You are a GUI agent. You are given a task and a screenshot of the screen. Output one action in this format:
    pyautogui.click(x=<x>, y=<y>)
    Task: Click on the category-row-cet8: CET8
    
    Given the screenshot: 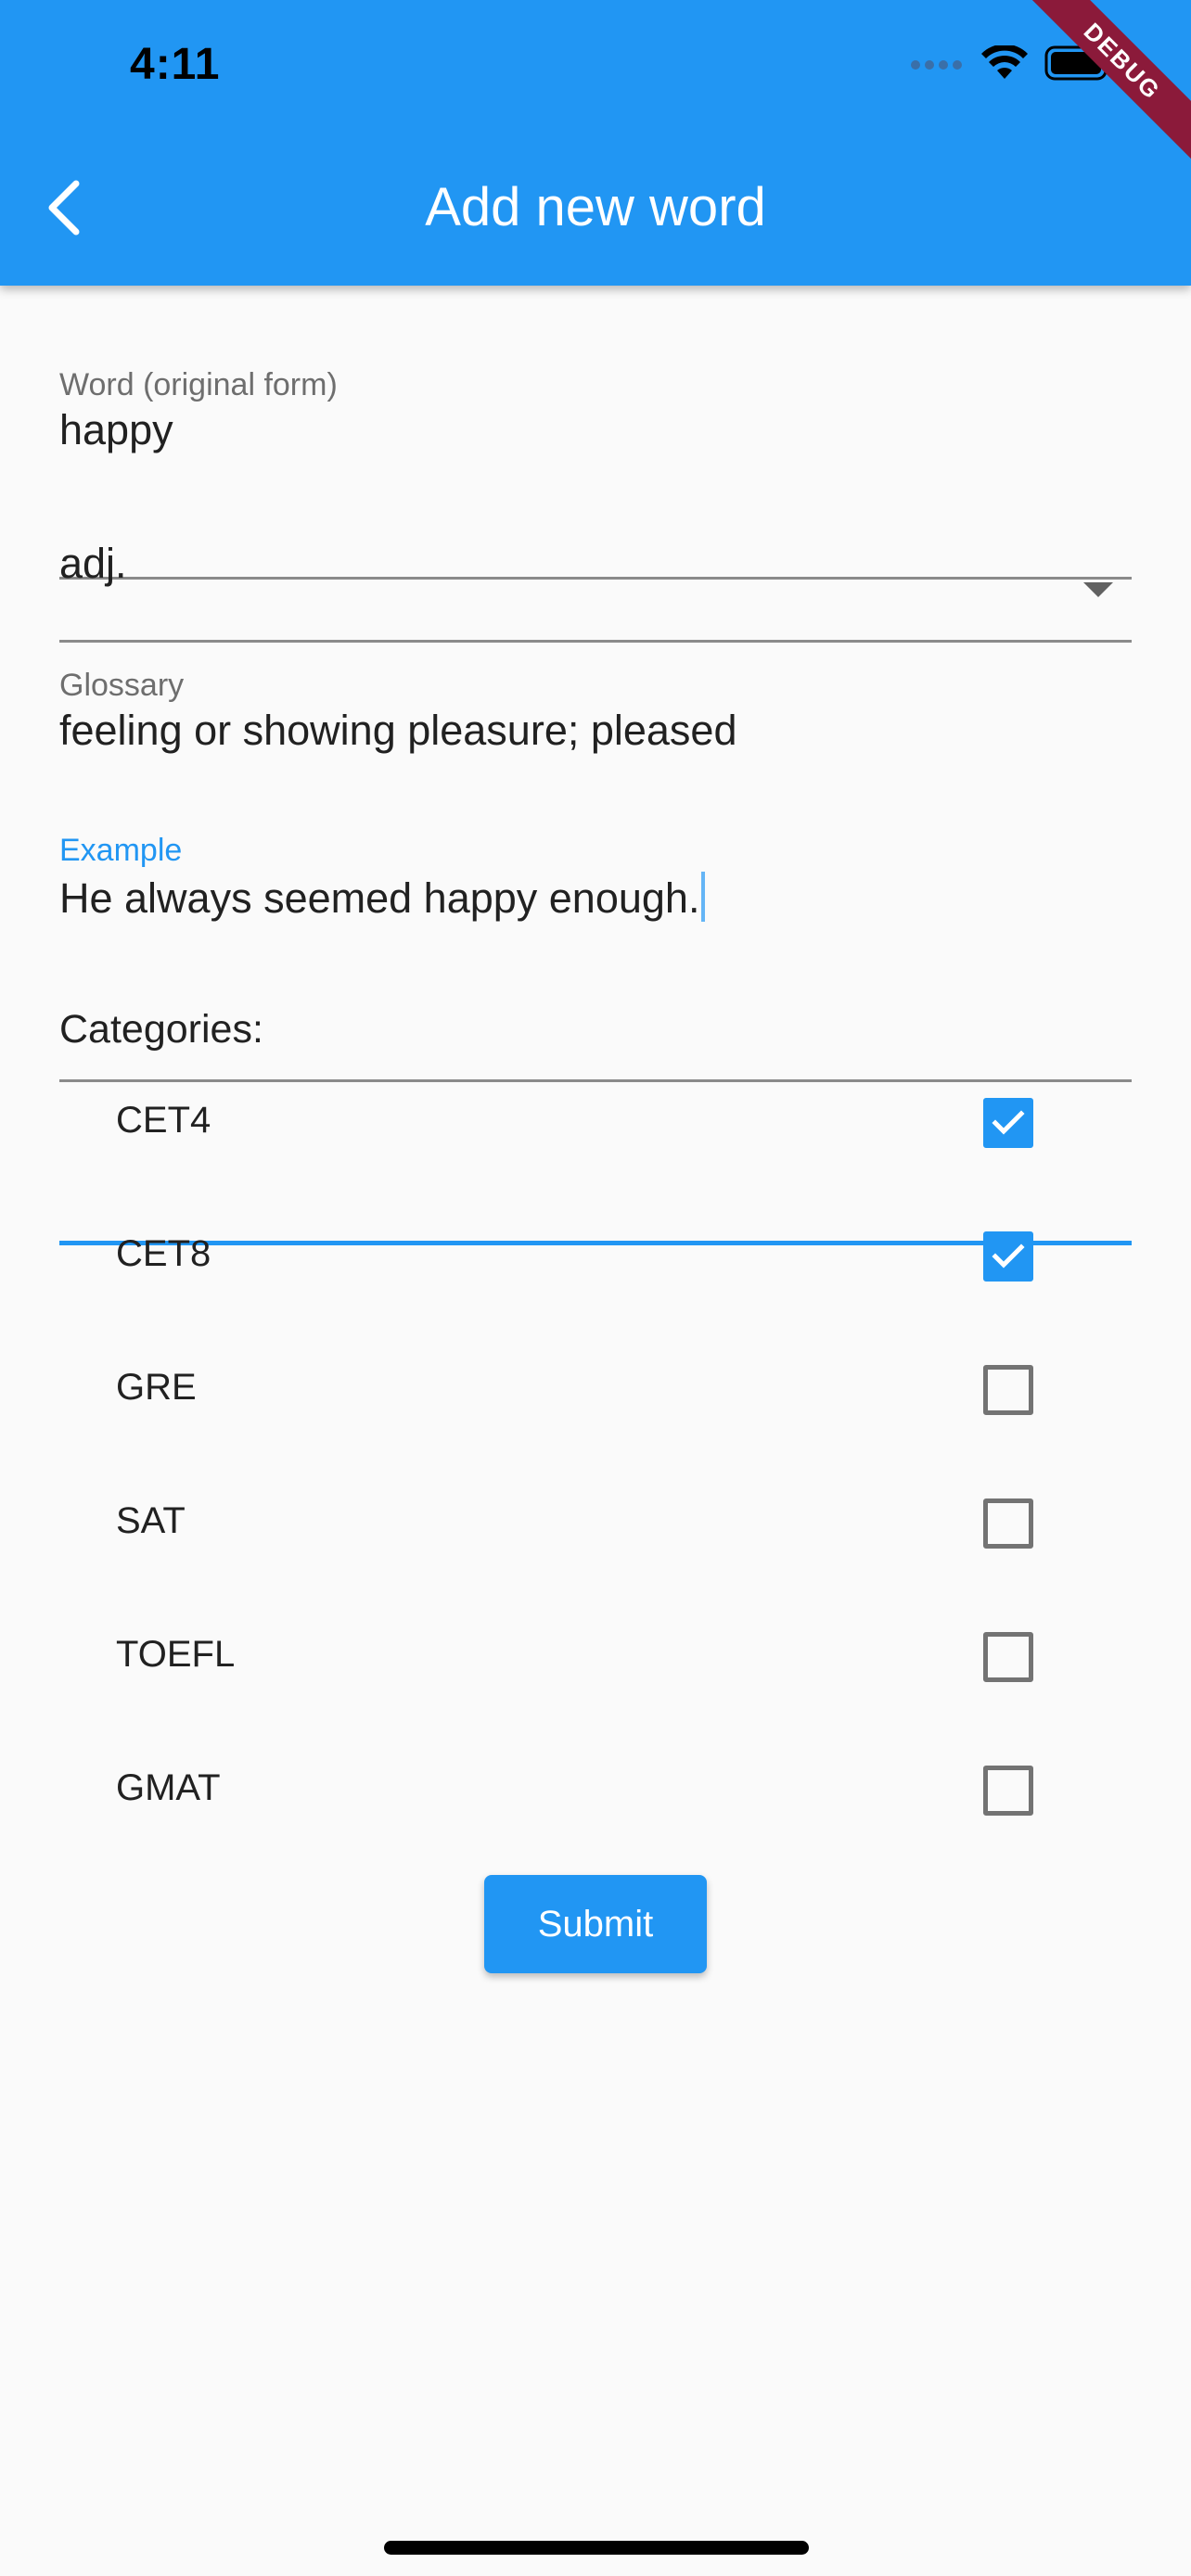 What is the action you would take?
    pyautogui.click(x=595, y=1257)
    